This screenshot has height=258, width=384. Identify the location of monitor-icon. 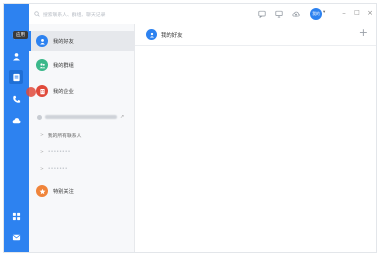
(279, 14).